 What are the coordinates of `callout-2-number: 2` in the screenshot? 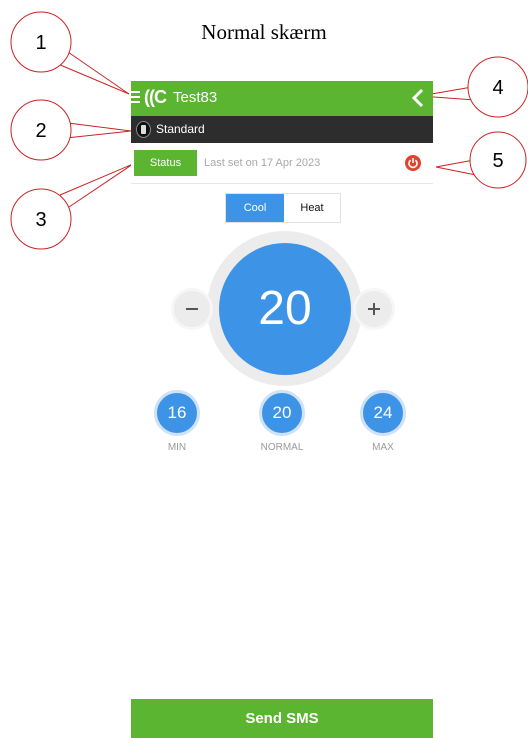 It's located at (40, 131).